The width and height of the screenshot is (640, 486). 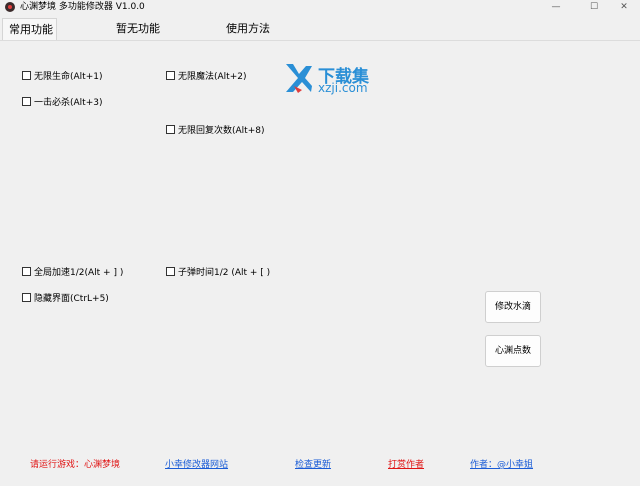 I want to click on option-label: 无限魔法(Alt+2), so click(x=212, y=77).